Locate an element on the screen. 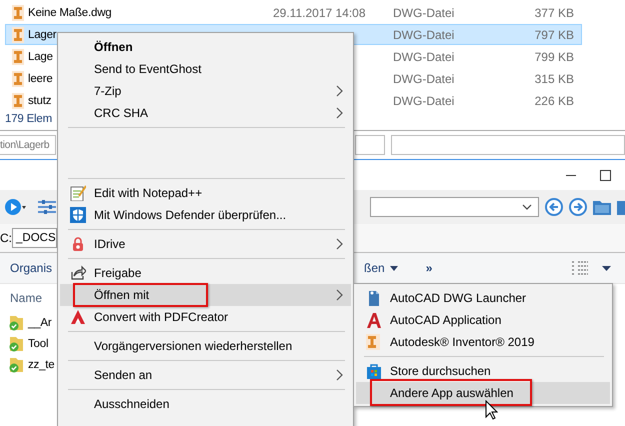 The image size is (625, 426). file-size: 377 KB is located at coordinates (554, 13).